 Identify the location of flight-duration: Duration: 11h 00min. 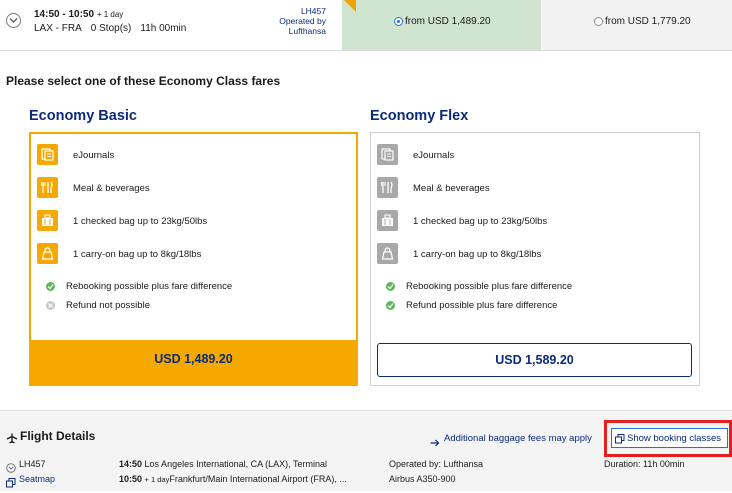
(644, 464).